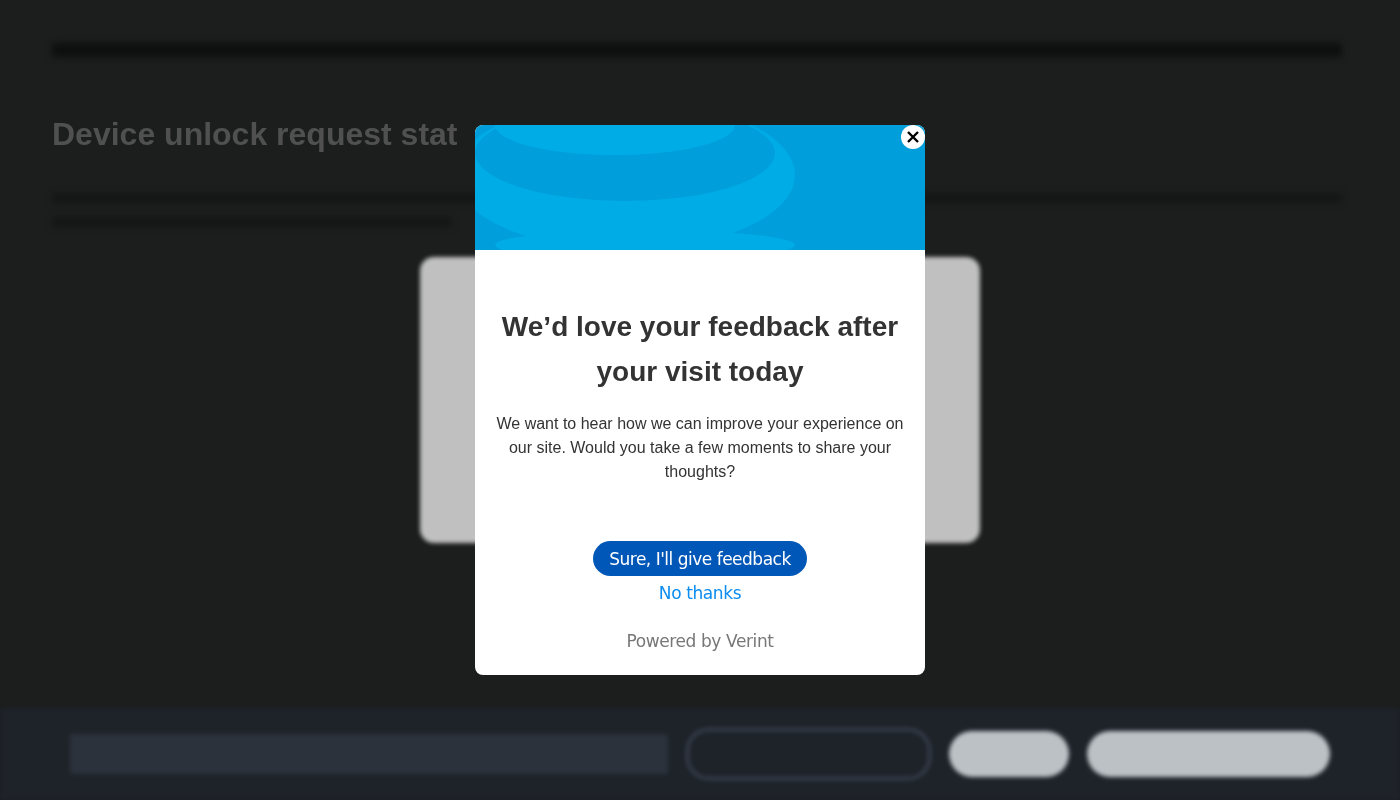  What do you see at coordinates (700, 448) in the screenshot?
I see `dialog-message: We want to hear how we can improve your experience on our site. Would you take a few moments to share your thoughts?` at bounding box center [700, 448].